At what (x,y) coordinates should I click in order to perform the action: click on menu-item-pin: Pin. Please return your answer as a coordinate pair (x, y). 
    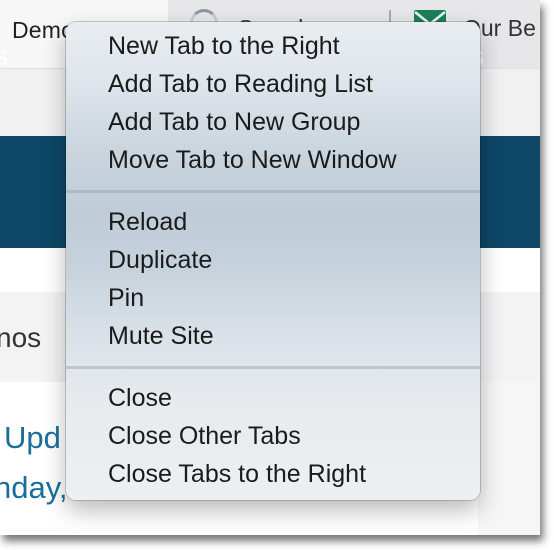
    Looking at the image, I should click on (126, 298).